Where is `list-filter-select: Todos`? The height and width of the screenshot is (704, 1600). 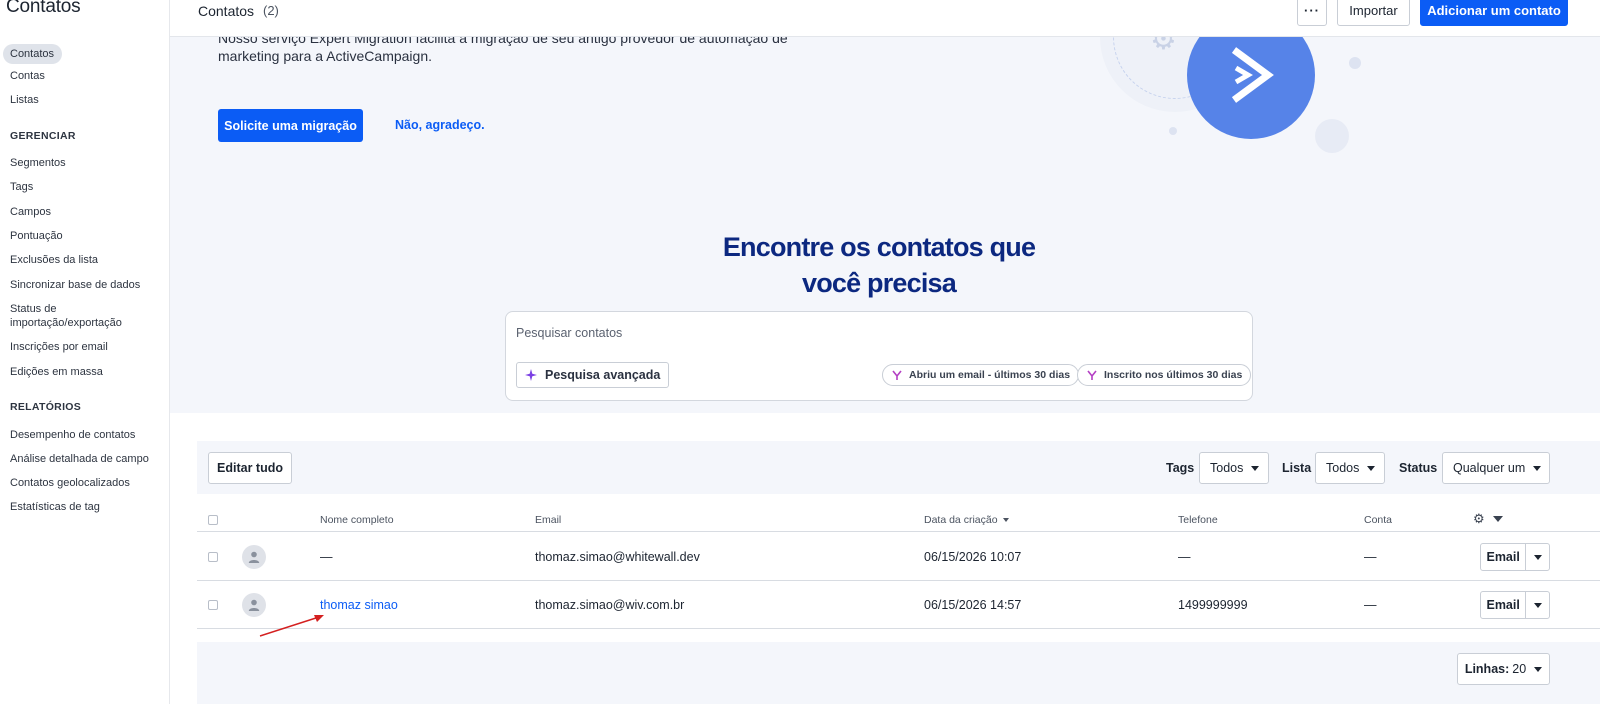 list-filter-select: Todos is located at coordinates (1350, 468).